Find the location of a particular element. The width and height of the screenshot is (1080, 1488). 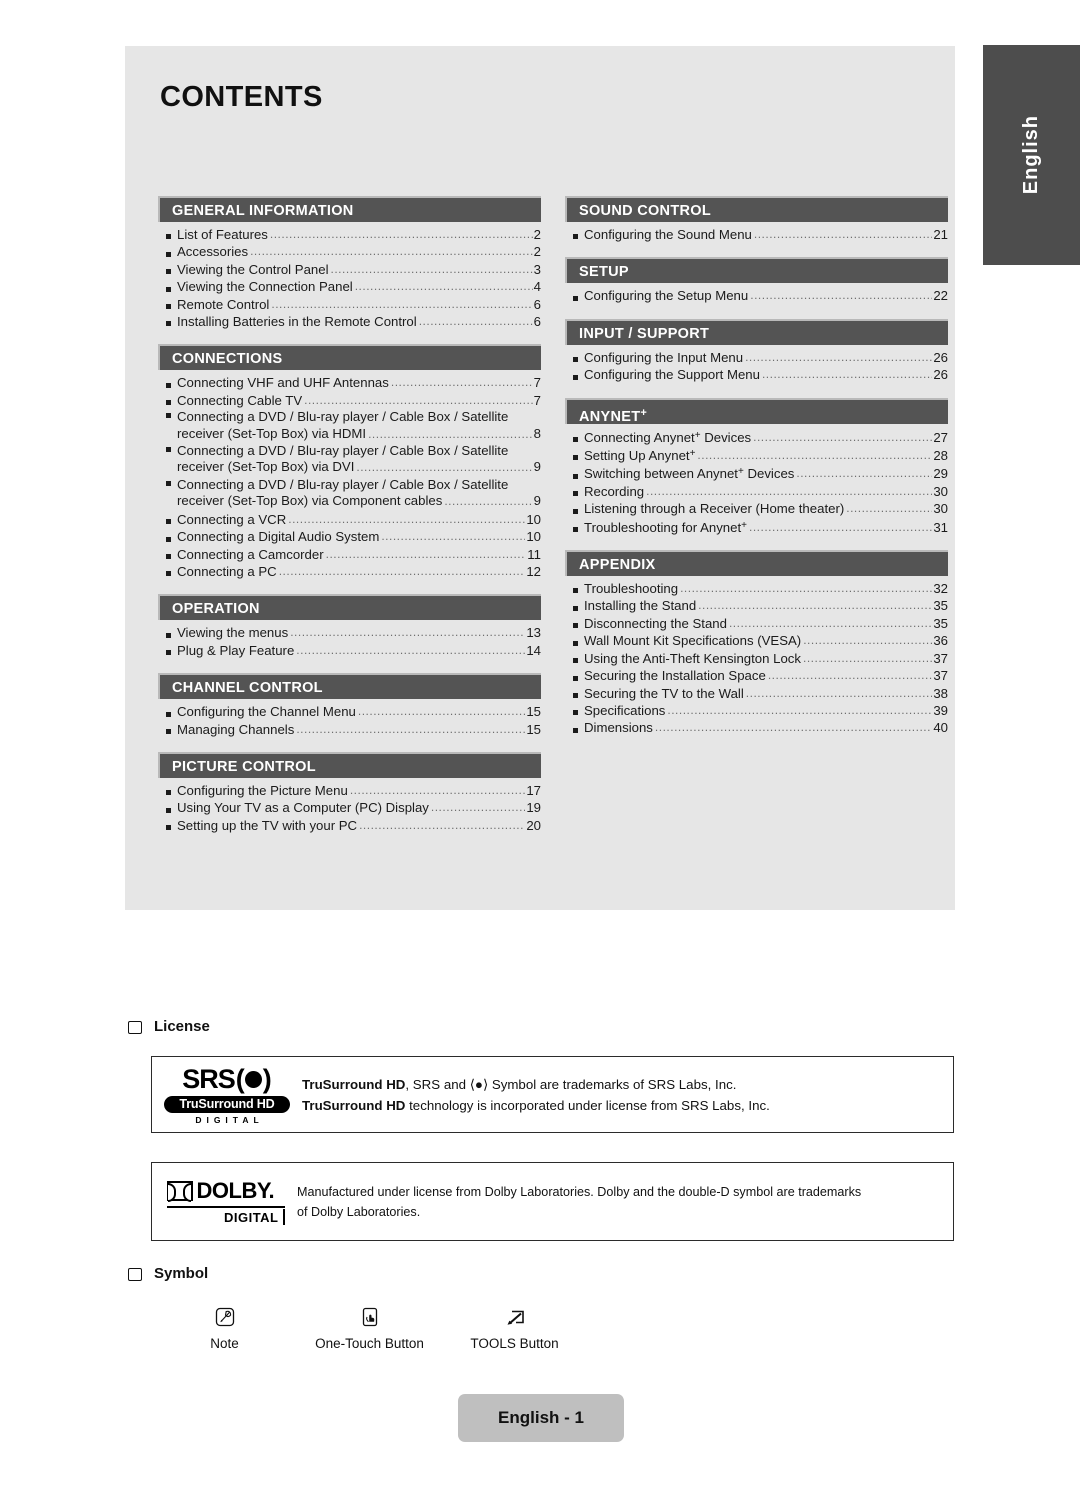

entry-label: Recording is located at coordinates (614, 491).